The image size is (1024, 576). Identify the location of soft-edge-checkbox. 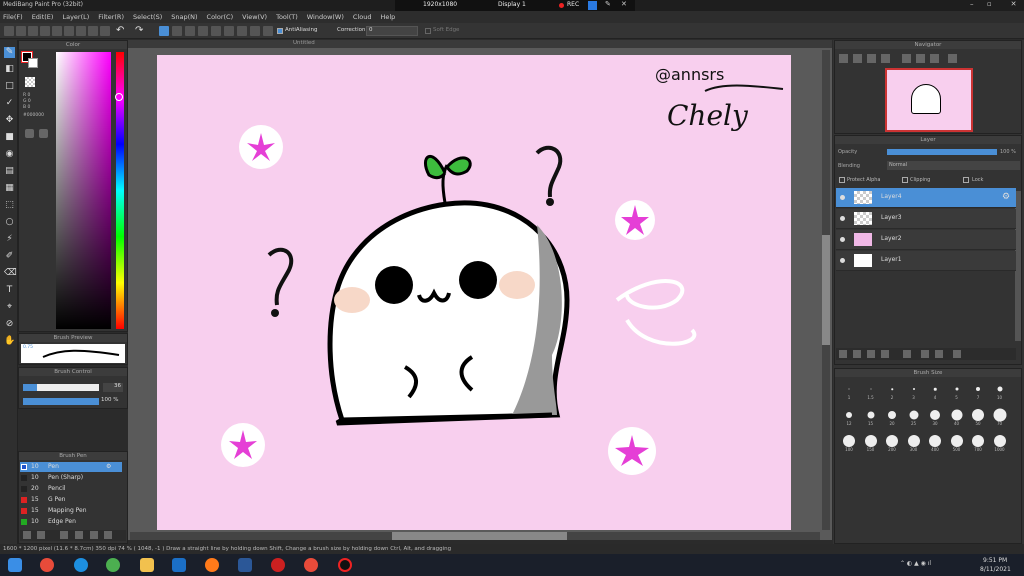
(428, 31).